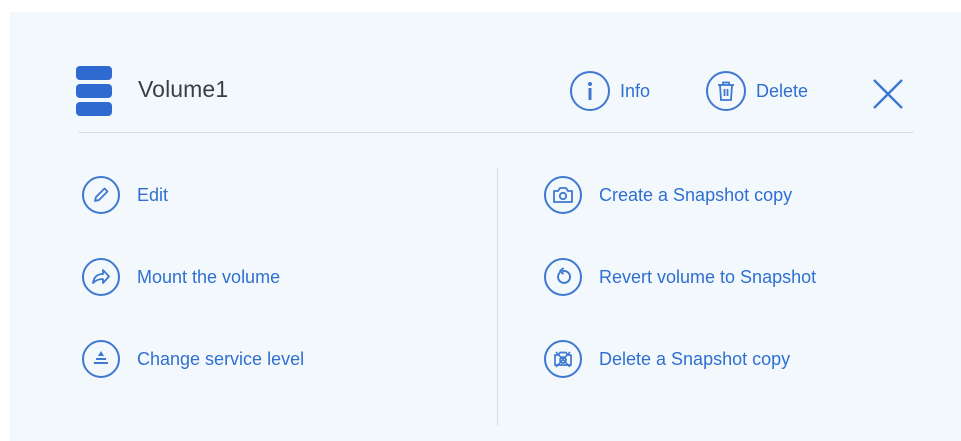  I want to click on column-divider, so click(497, 297).